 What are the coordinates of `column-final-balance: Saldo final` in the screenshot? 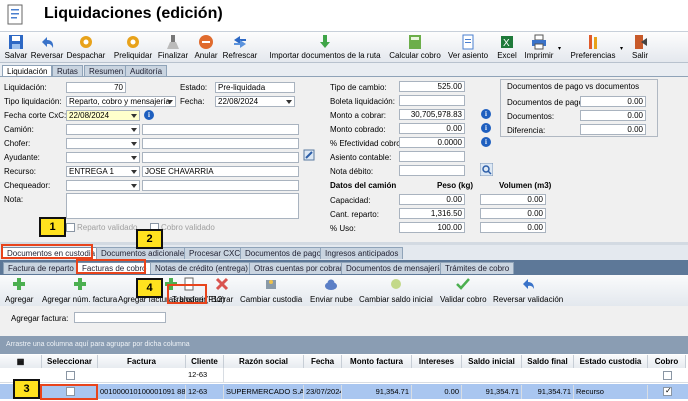 It's located at (548, 361).